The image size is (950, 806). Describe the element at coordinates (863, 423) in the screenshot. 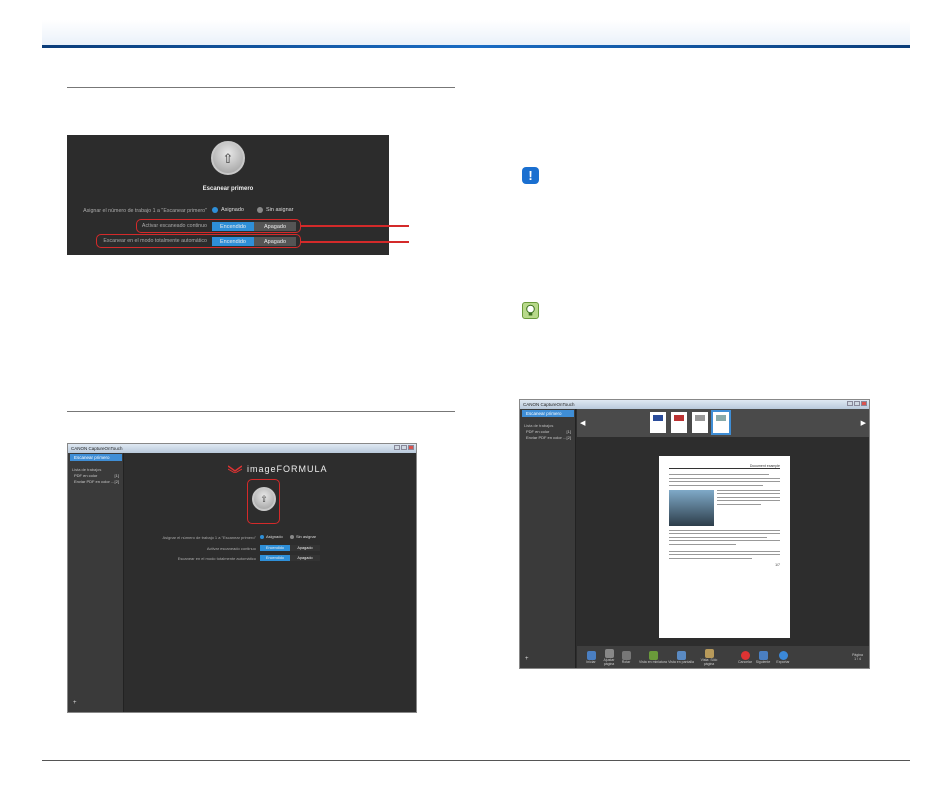

I see `next-arrow-icon: ▶` at that location.